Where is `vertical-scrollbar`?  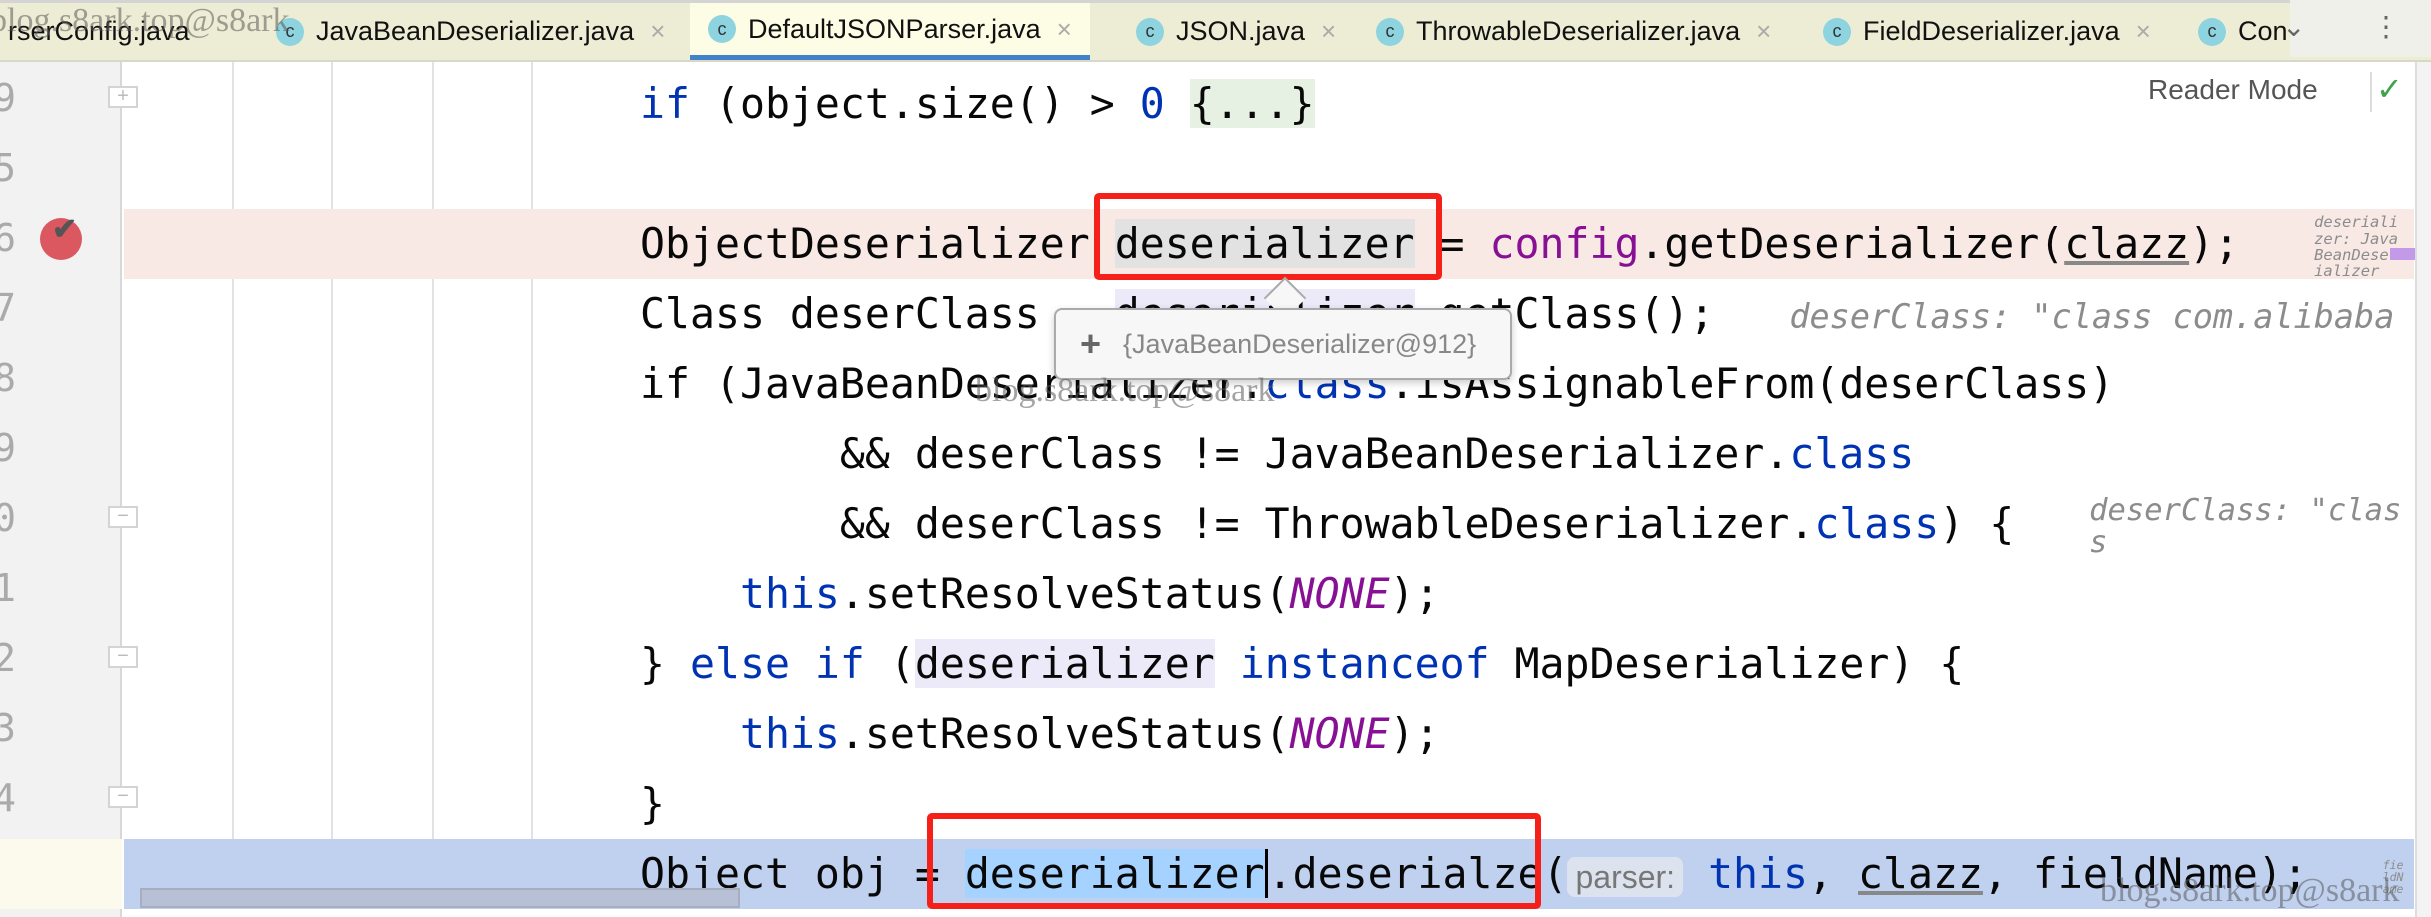
vertical-scrollbar is located at coordinates (2423, 489).